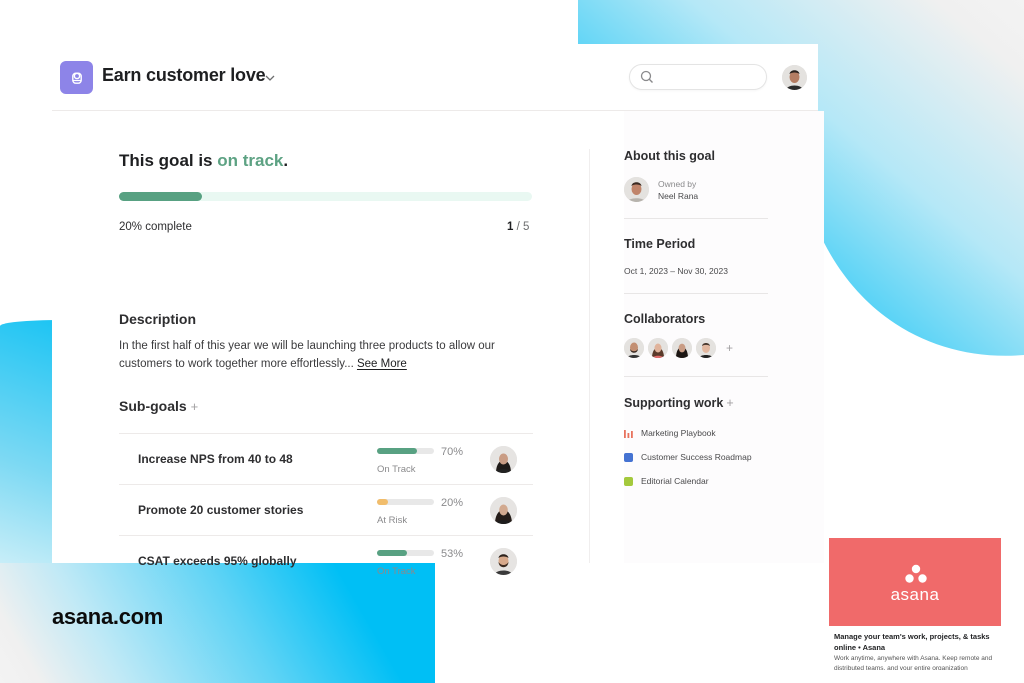 Image resolution: width=1024 pixels, height=683 pixels. What do you see at coordinates (660, 244) in the screenshot?
I see `time-period-heading: Time Period` at bounding box center [660, 244].